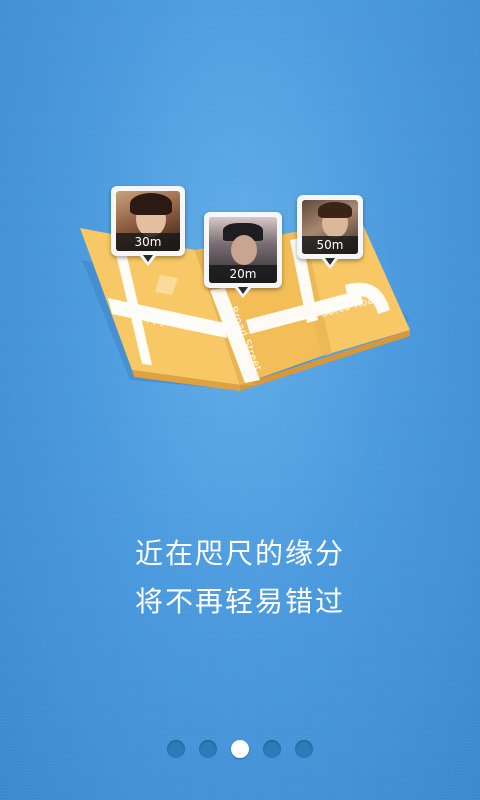  What do you see at coordinates (239, 601) in the screenshot?
I see `slogan-line-2: 将不再轻易错过` at bounding box center [239, 601].